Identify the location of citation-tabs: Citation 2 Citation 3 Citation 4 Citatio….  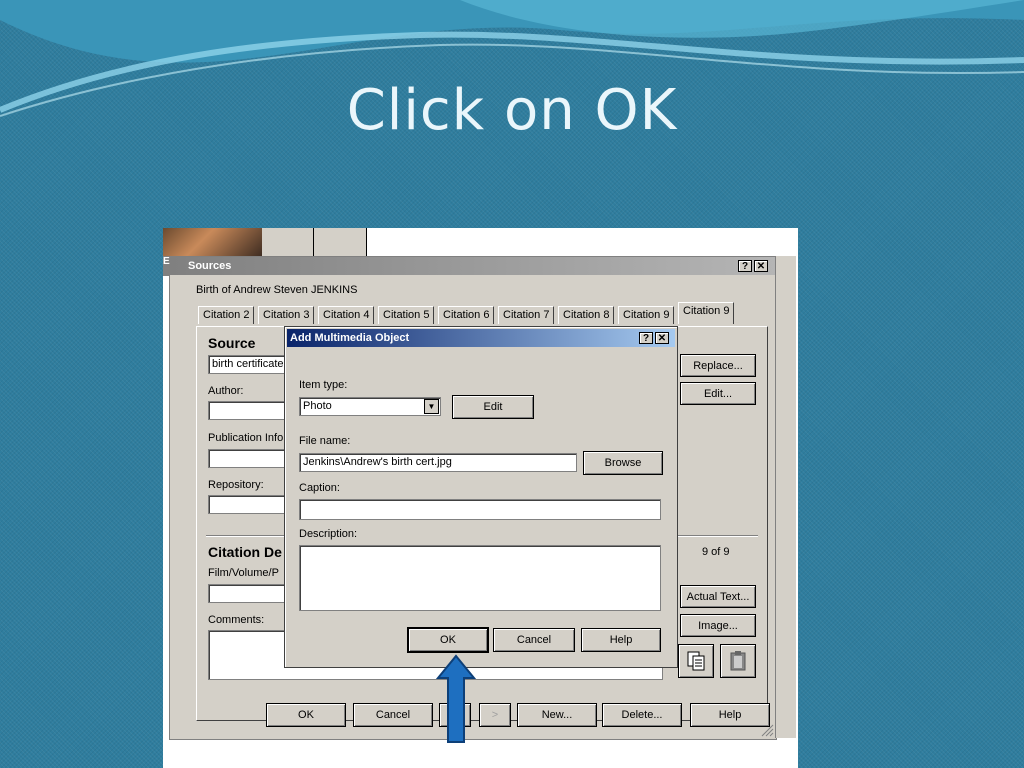
(483, 314).